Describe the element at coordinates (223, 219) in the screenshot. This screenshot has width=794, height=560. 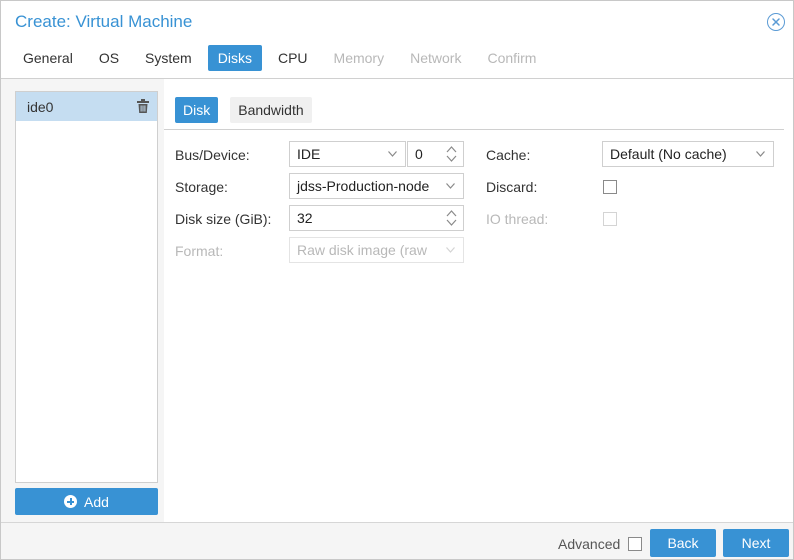
I see `disk-size-label: Disk size (GiB):` at that location.